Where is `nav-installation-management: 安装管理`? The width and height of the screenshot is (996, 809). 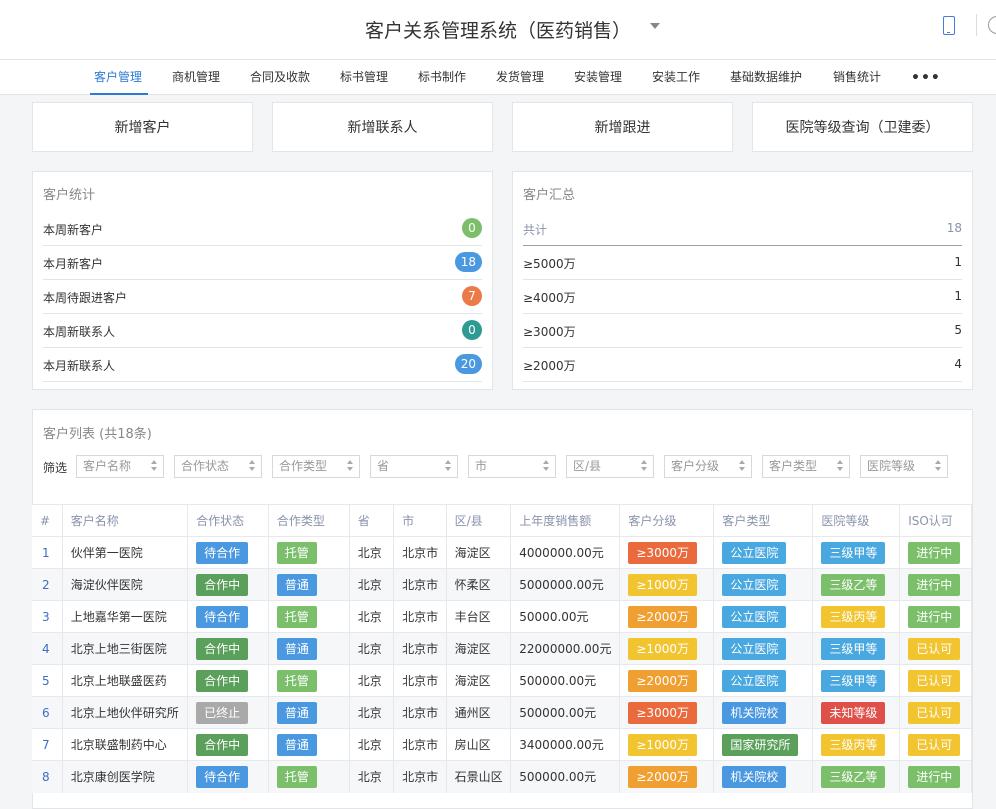 nav-installation-management: 安装管理 is located at coordinates (598, 77).